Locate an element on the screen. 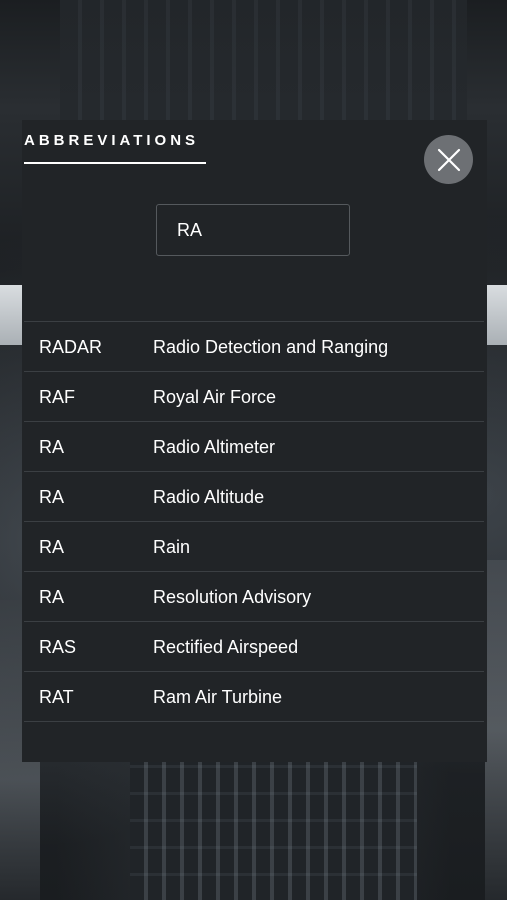  definition: Radio Altitude is located at coordinates (209, 497).